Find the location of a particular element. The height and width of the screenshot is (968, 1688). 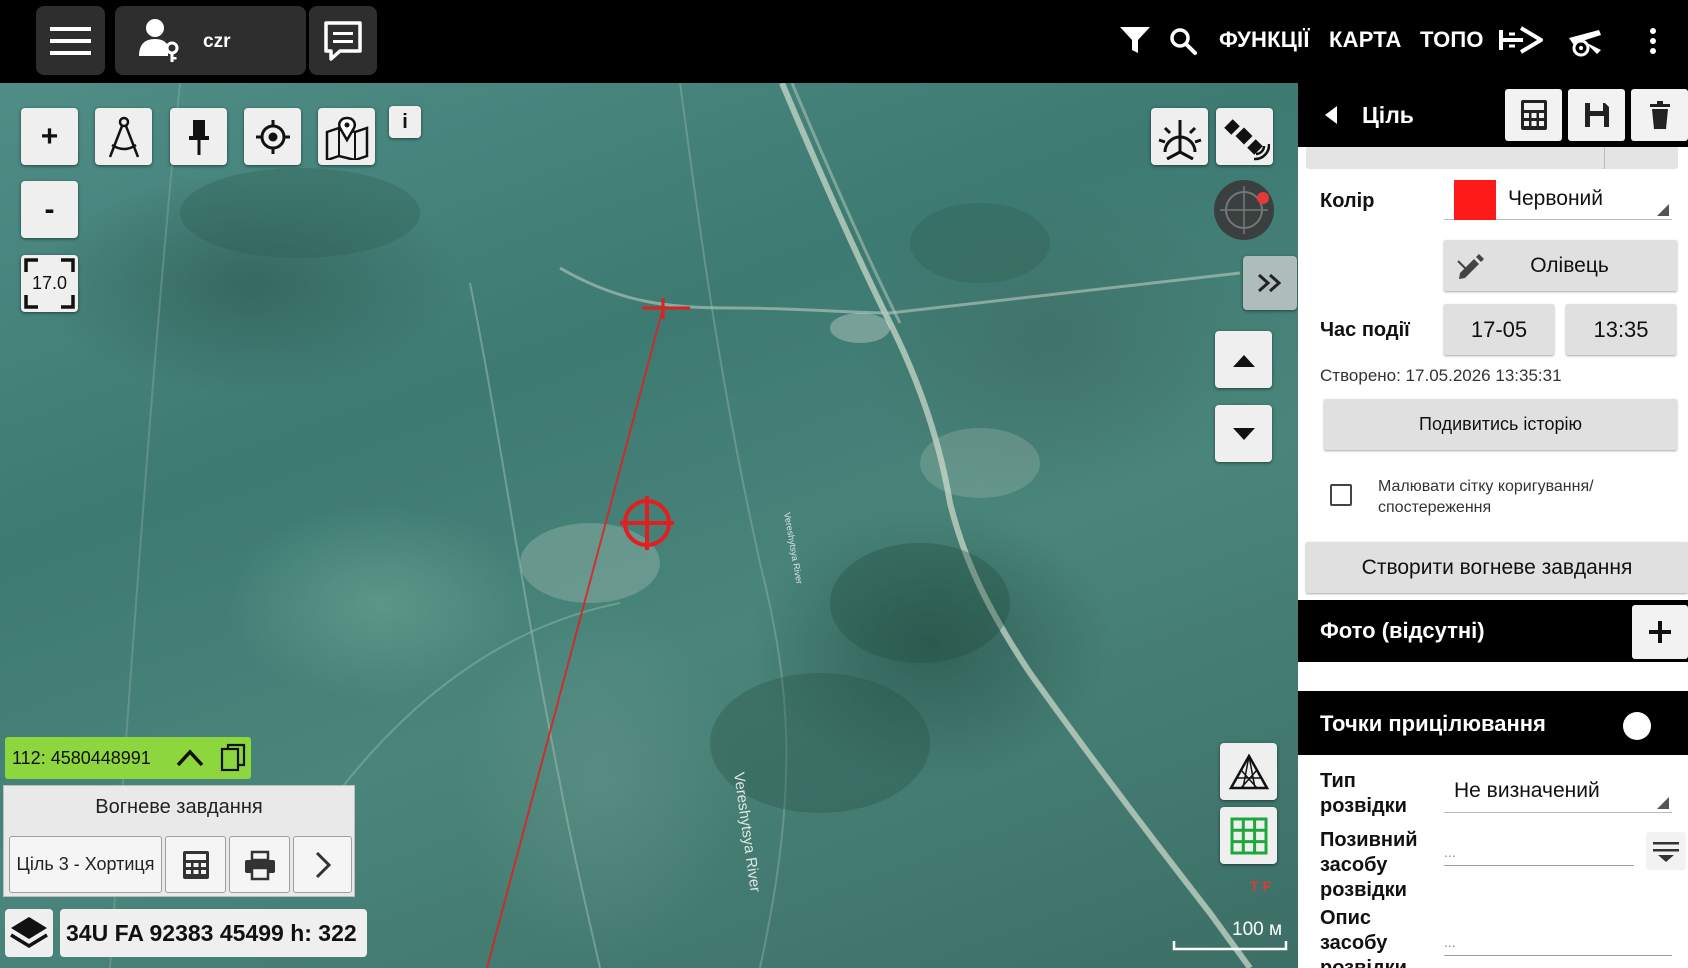

satellite-button is located at coordinates (1244, 136).